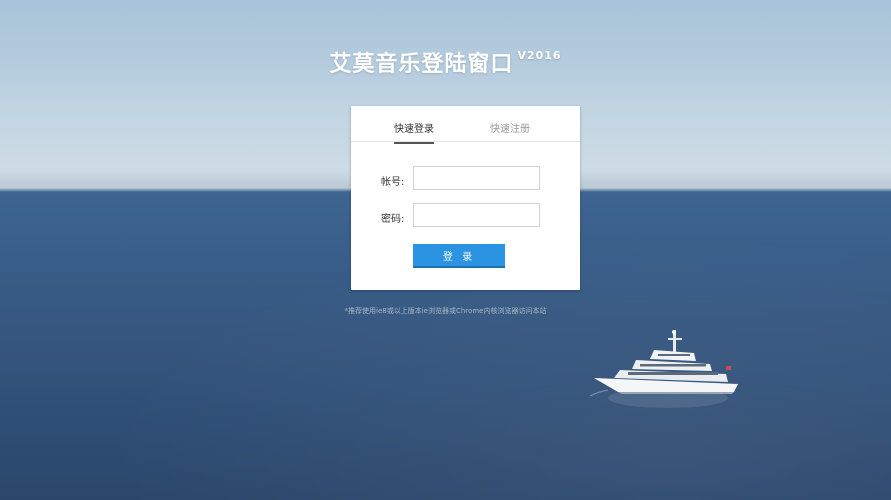 The height and width of the screenshot is (500, 891). I want to click on password-row: 密码:, so click(465, 216).